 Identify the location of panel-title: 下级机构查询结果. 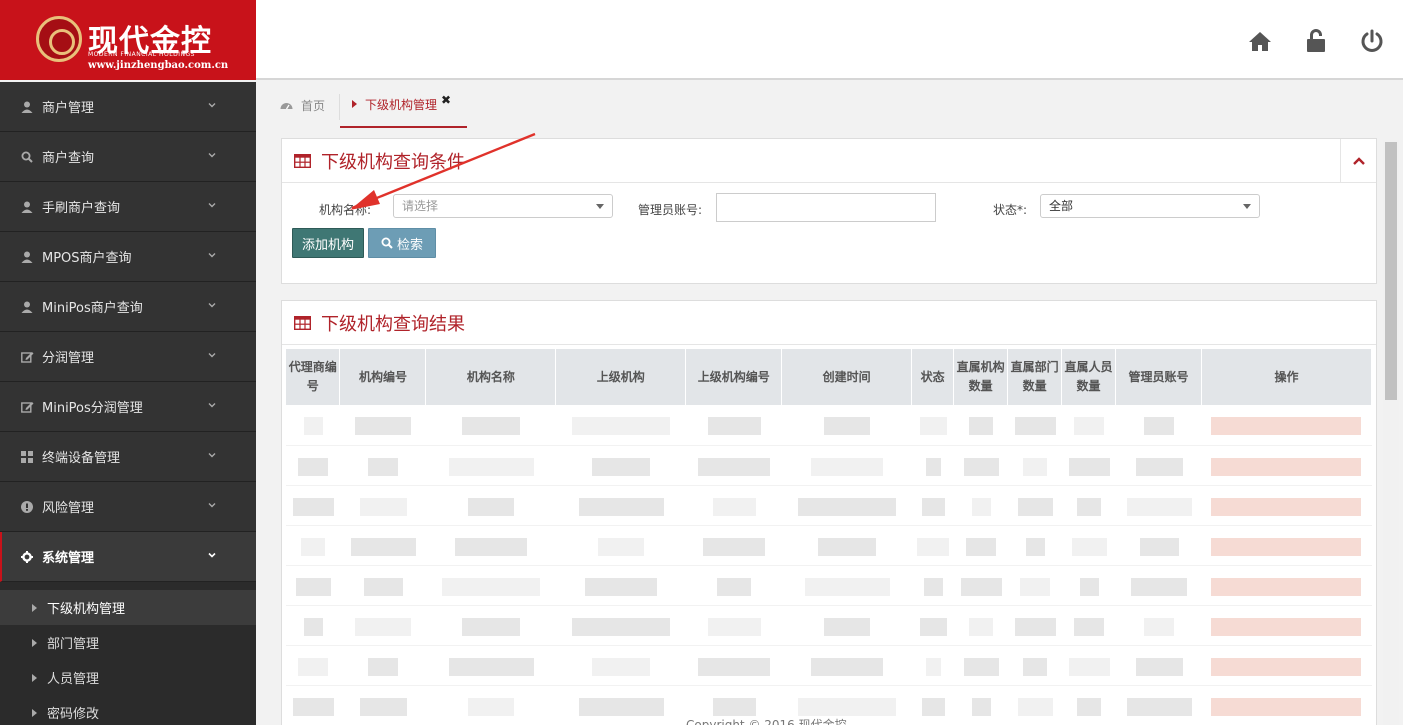
(393, 324).